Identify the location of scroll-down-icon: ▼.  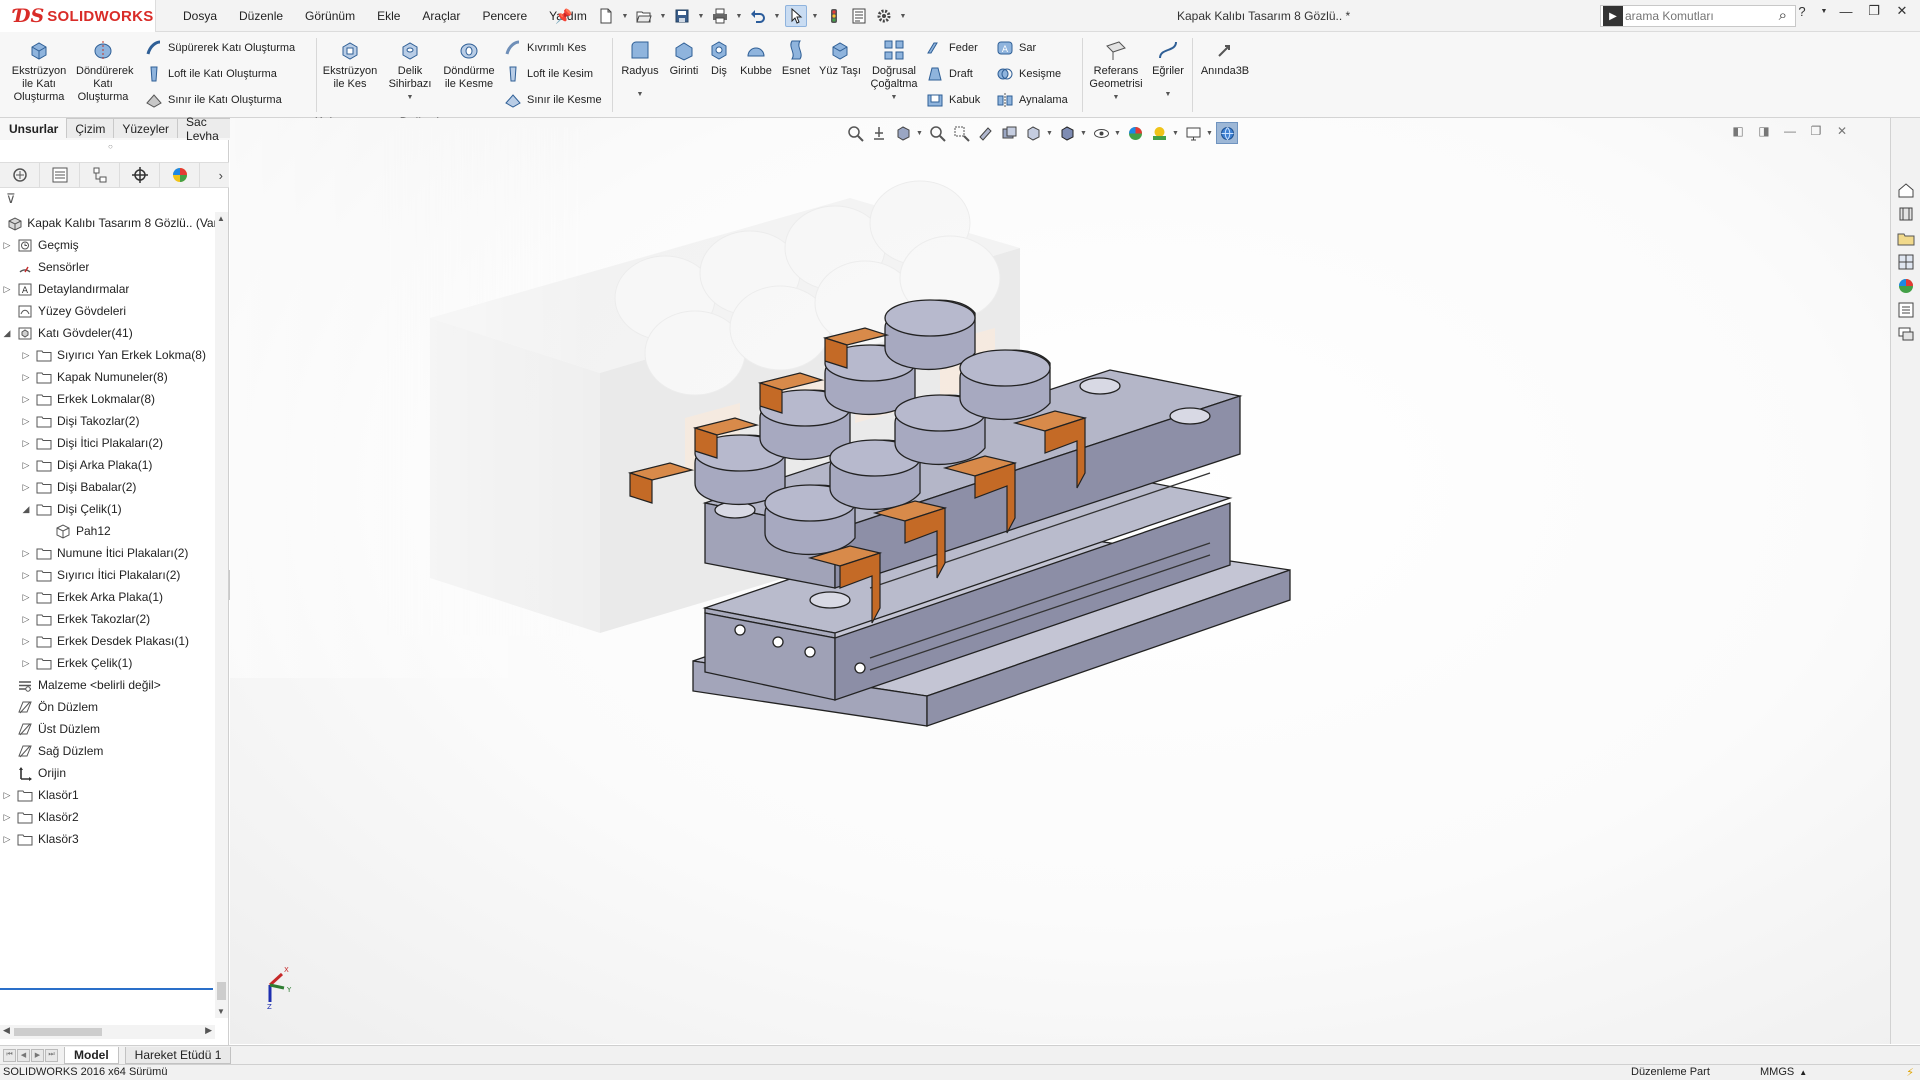
(221, 1011).